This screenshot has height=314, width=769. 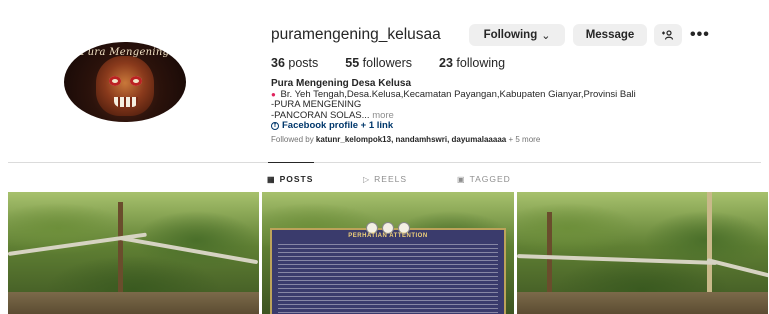 I want to click on posts-label: posts, so click(x=303, y=63).